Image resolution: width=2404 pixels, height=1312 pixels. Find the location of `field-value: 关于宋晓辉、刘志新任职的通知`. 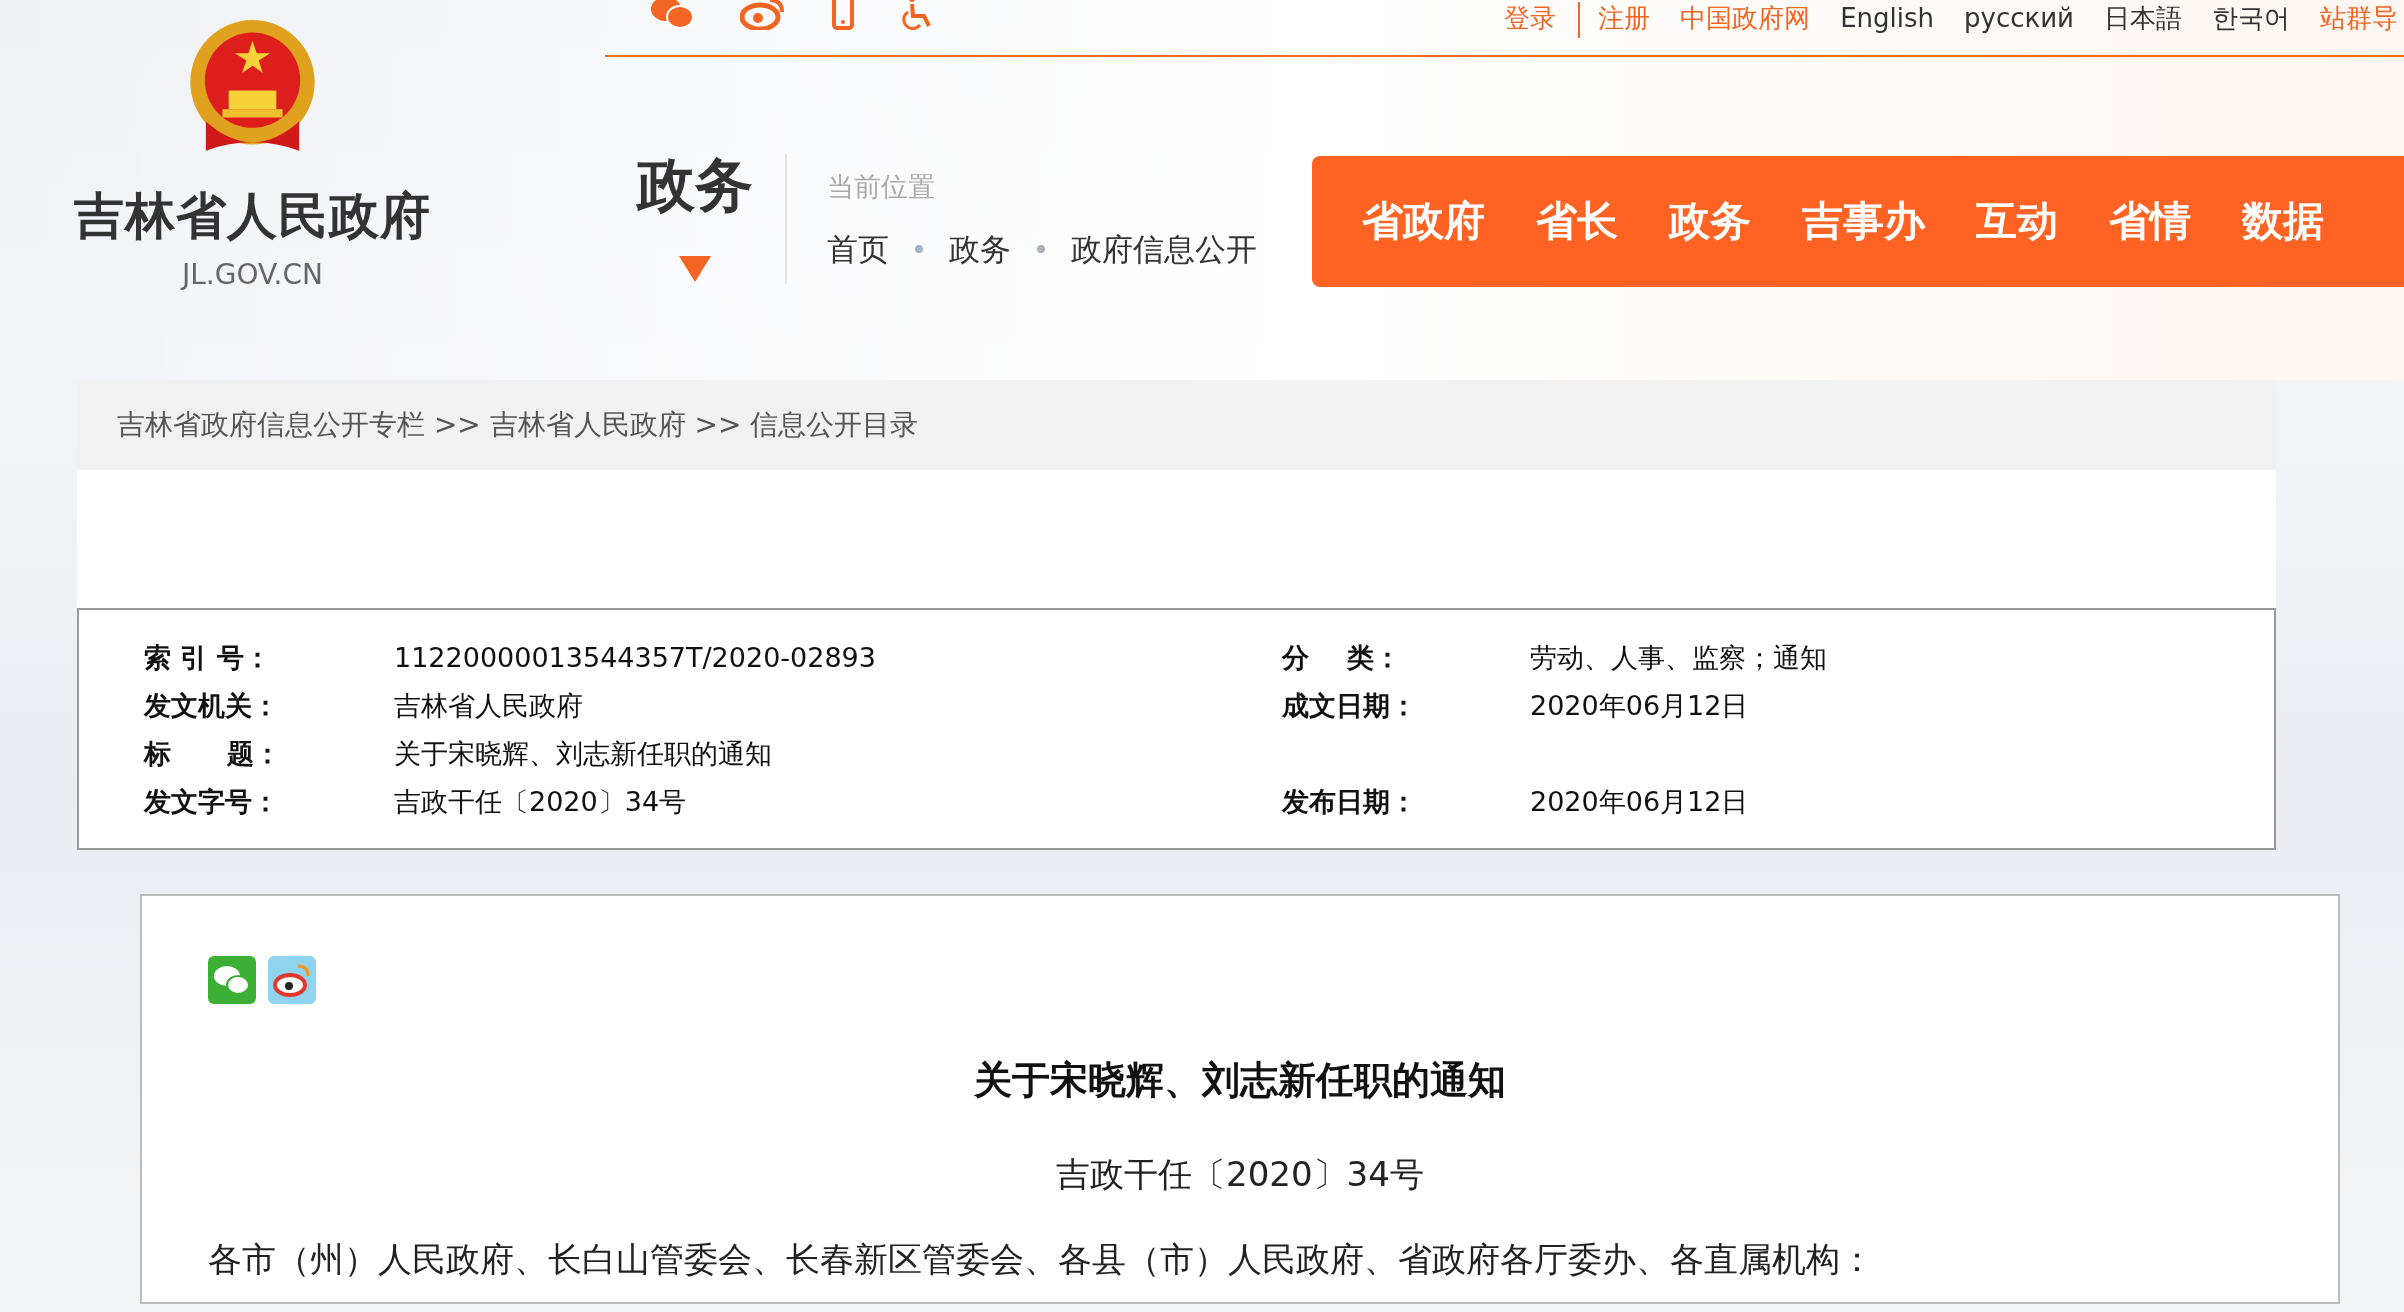

field-value: 关于宋晓辉、刘志新任职的通知 is located at coordinates (583, 753).